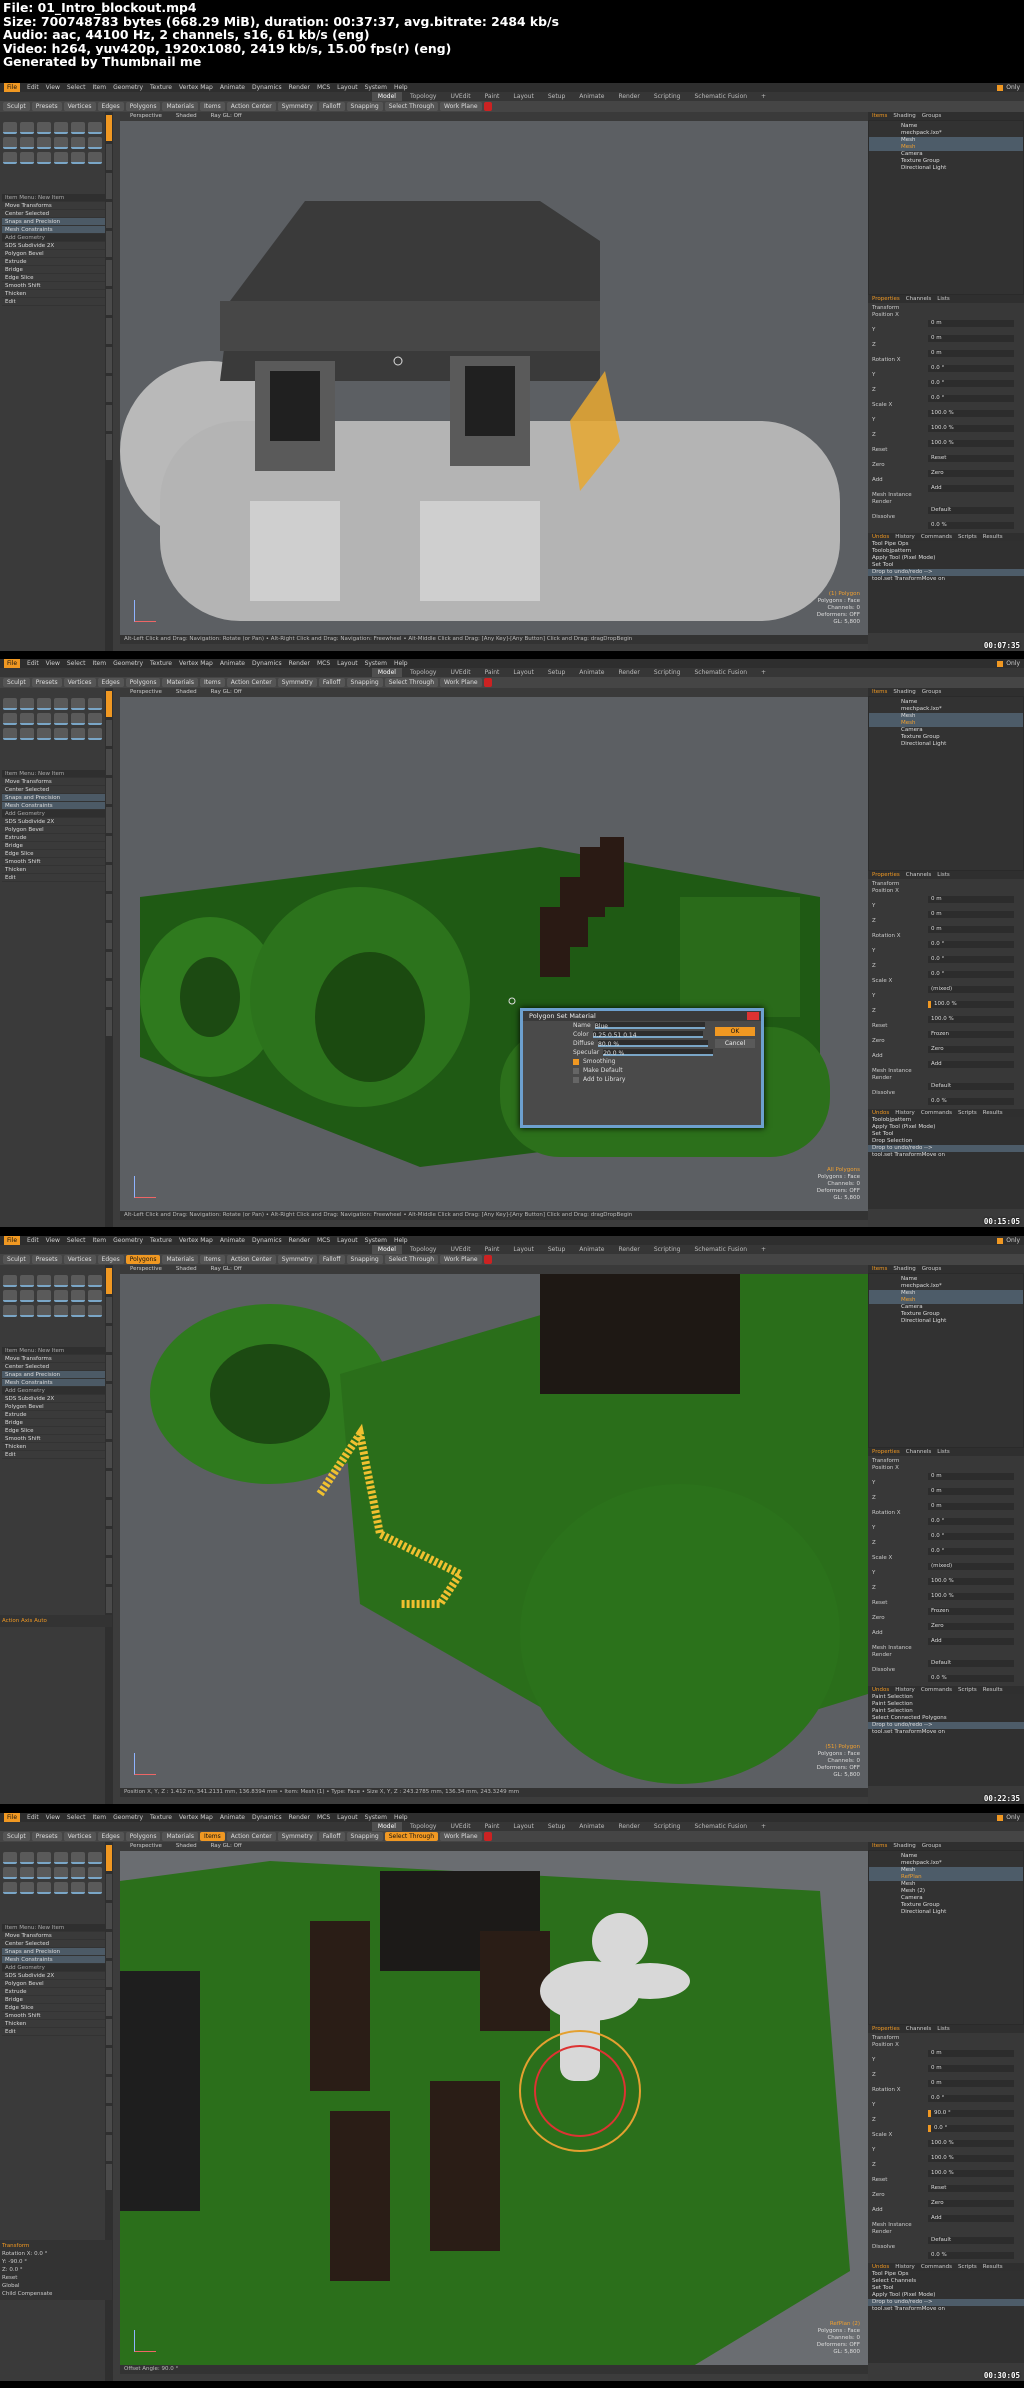 The image size is (1024, 2388). I want to click on toolbar-button: Items, so click(212, 682).